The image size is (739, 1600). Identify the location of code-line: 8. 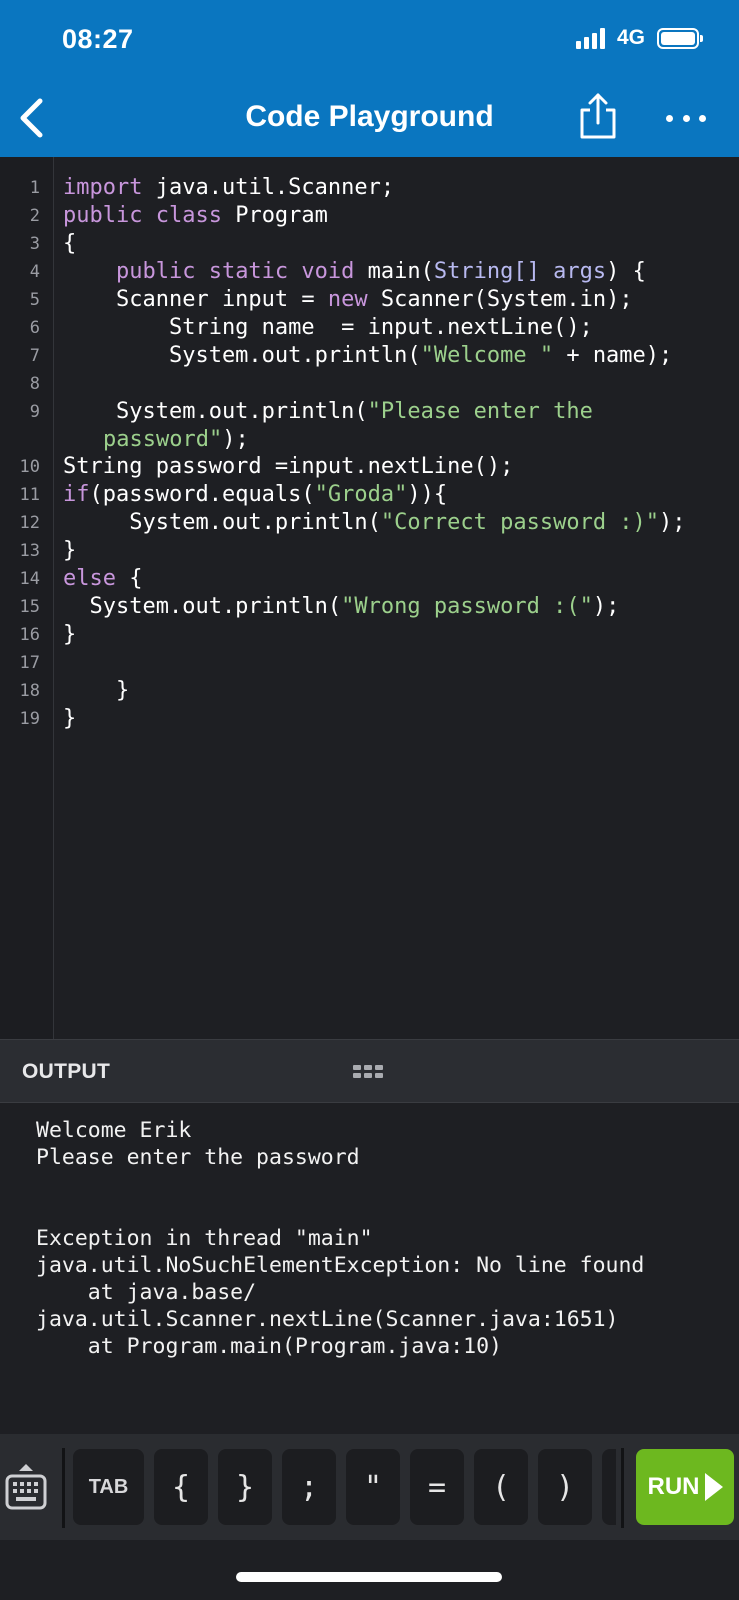
(369, 384).